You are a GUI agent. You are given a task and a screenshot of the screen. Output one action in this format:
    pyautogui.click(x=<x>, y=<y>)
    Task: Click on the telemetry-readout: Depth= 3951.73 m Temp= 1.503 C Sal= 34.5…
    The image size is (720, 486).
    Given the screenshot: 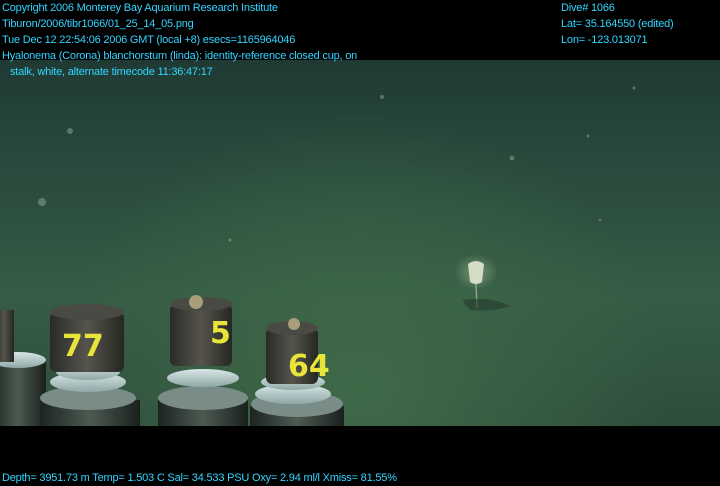 What is the action you would take?
    pyautogui.click(x=199, y=478)
    